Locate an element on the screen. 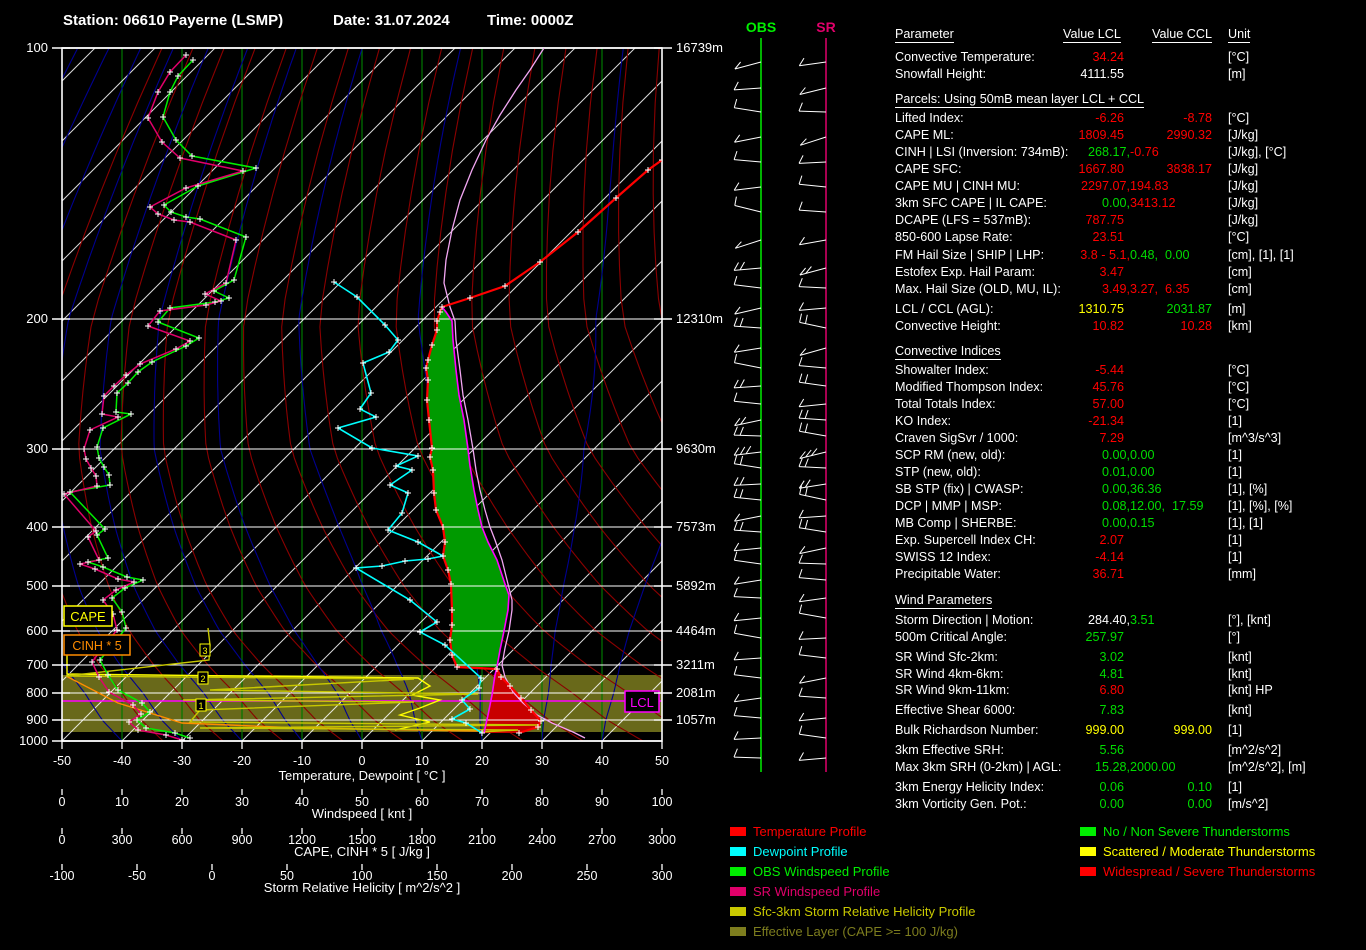 The image size is (1366, 950). value-ccl: 999.00 is located at coordinates (1192, 730).